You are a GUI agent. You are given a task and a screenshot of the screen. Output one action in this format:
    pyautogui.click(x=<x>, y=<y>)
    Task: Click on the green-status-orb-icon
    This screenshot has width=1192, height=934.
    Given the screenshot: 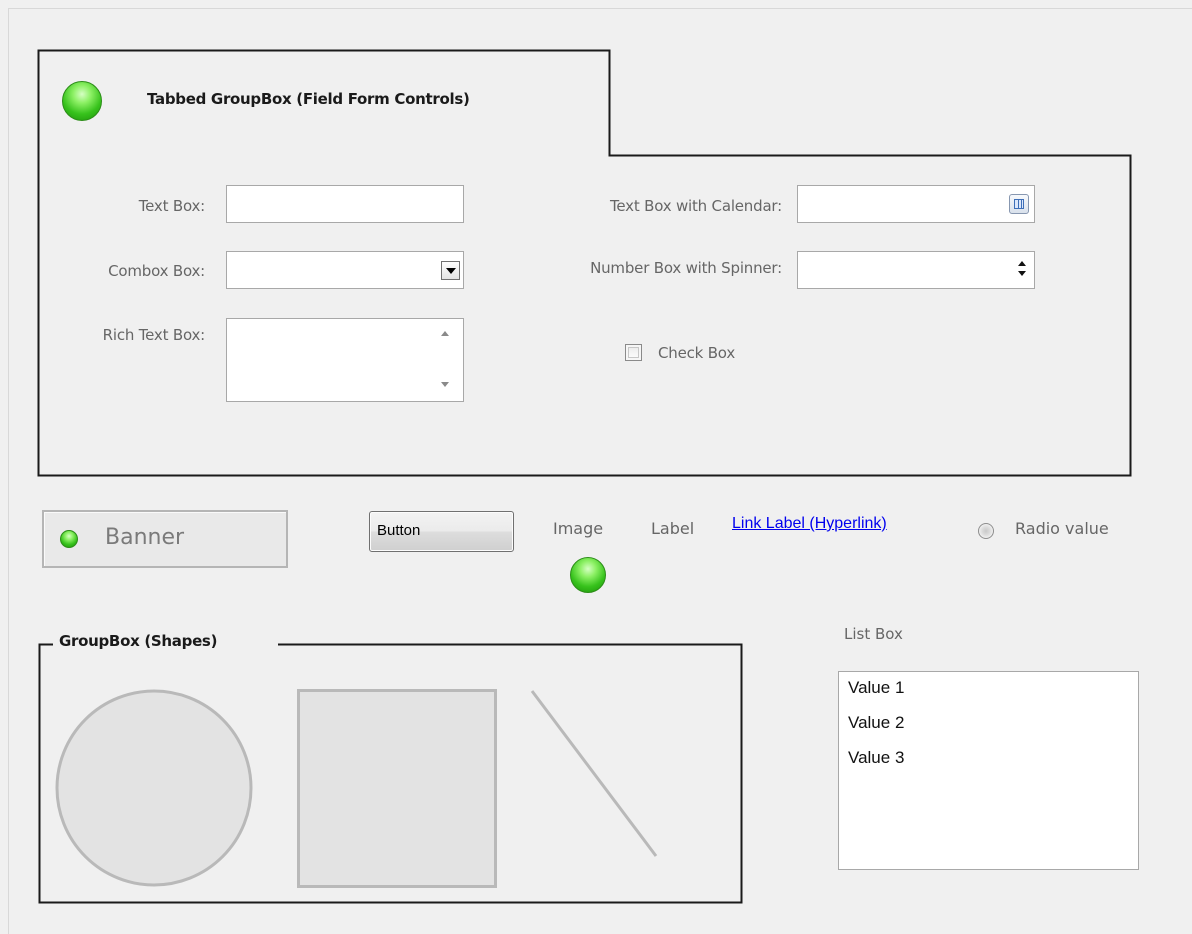 What is the action you would take?
    pyautogui.click(x=82, y=101)
    